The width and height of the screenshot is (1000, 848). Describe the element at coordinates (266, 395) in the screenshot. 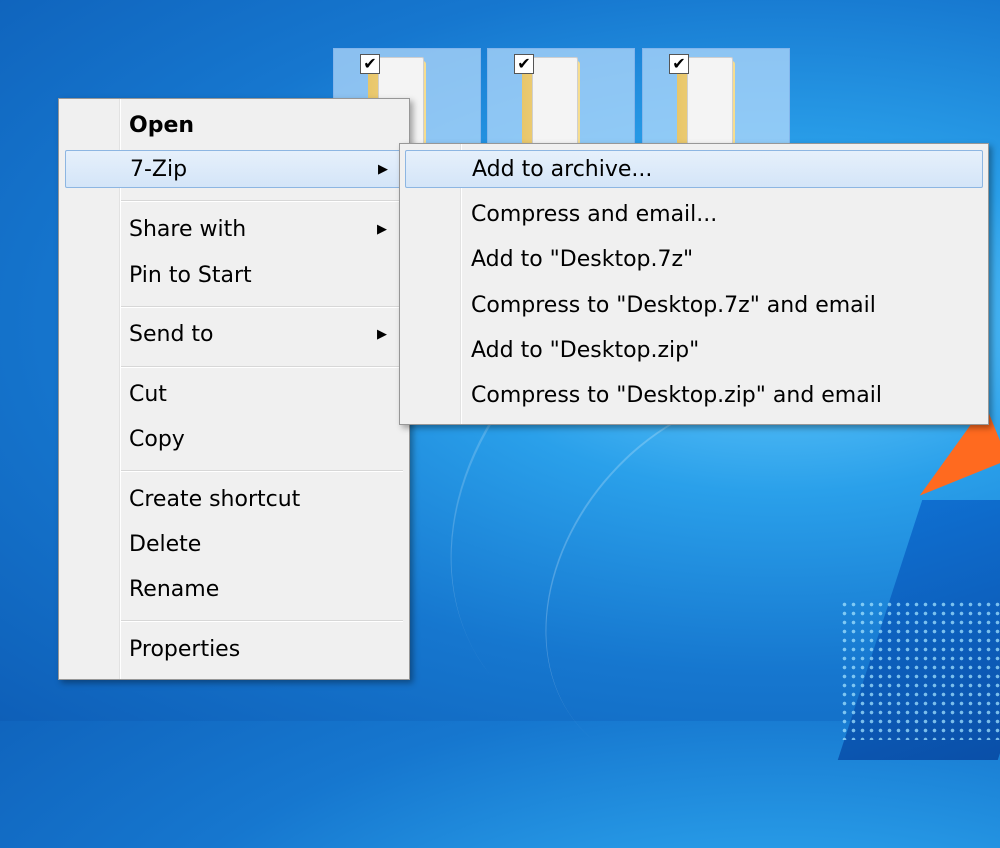

I see `menu-item-cut: Cut` at that location.